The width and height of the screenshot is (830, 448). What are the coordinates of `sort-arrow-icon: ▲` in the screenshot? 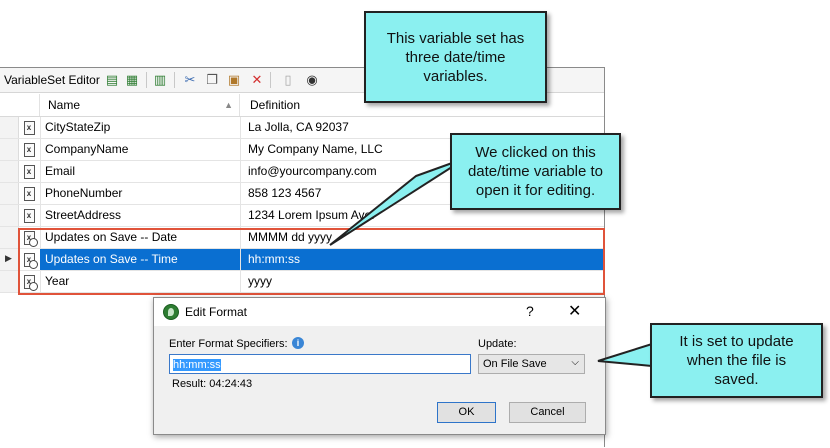 It's located at (228, 105).